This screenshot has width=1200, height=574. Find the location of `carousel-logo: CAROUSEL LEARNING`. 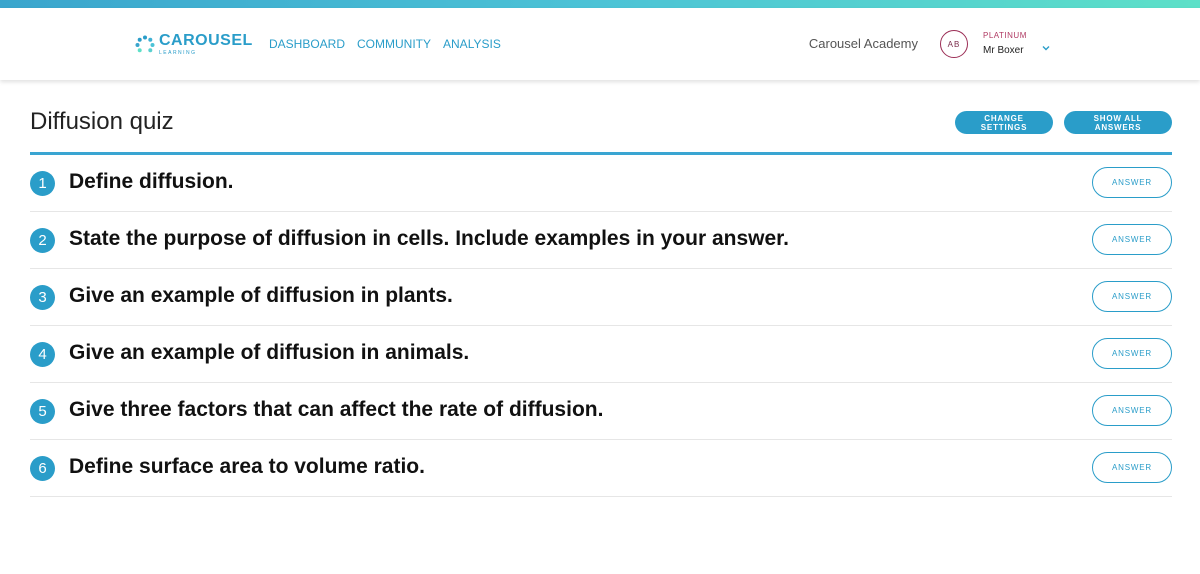

carousel-logo: CAROUSEL LEARNING is located at coordinates (195, 47).